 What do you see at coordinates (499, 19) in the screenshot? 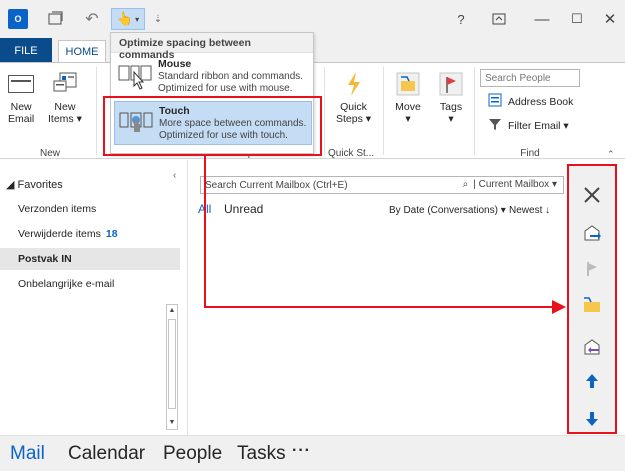
I see `ribbon-display-options-icon` at bounding box center [499, 19].